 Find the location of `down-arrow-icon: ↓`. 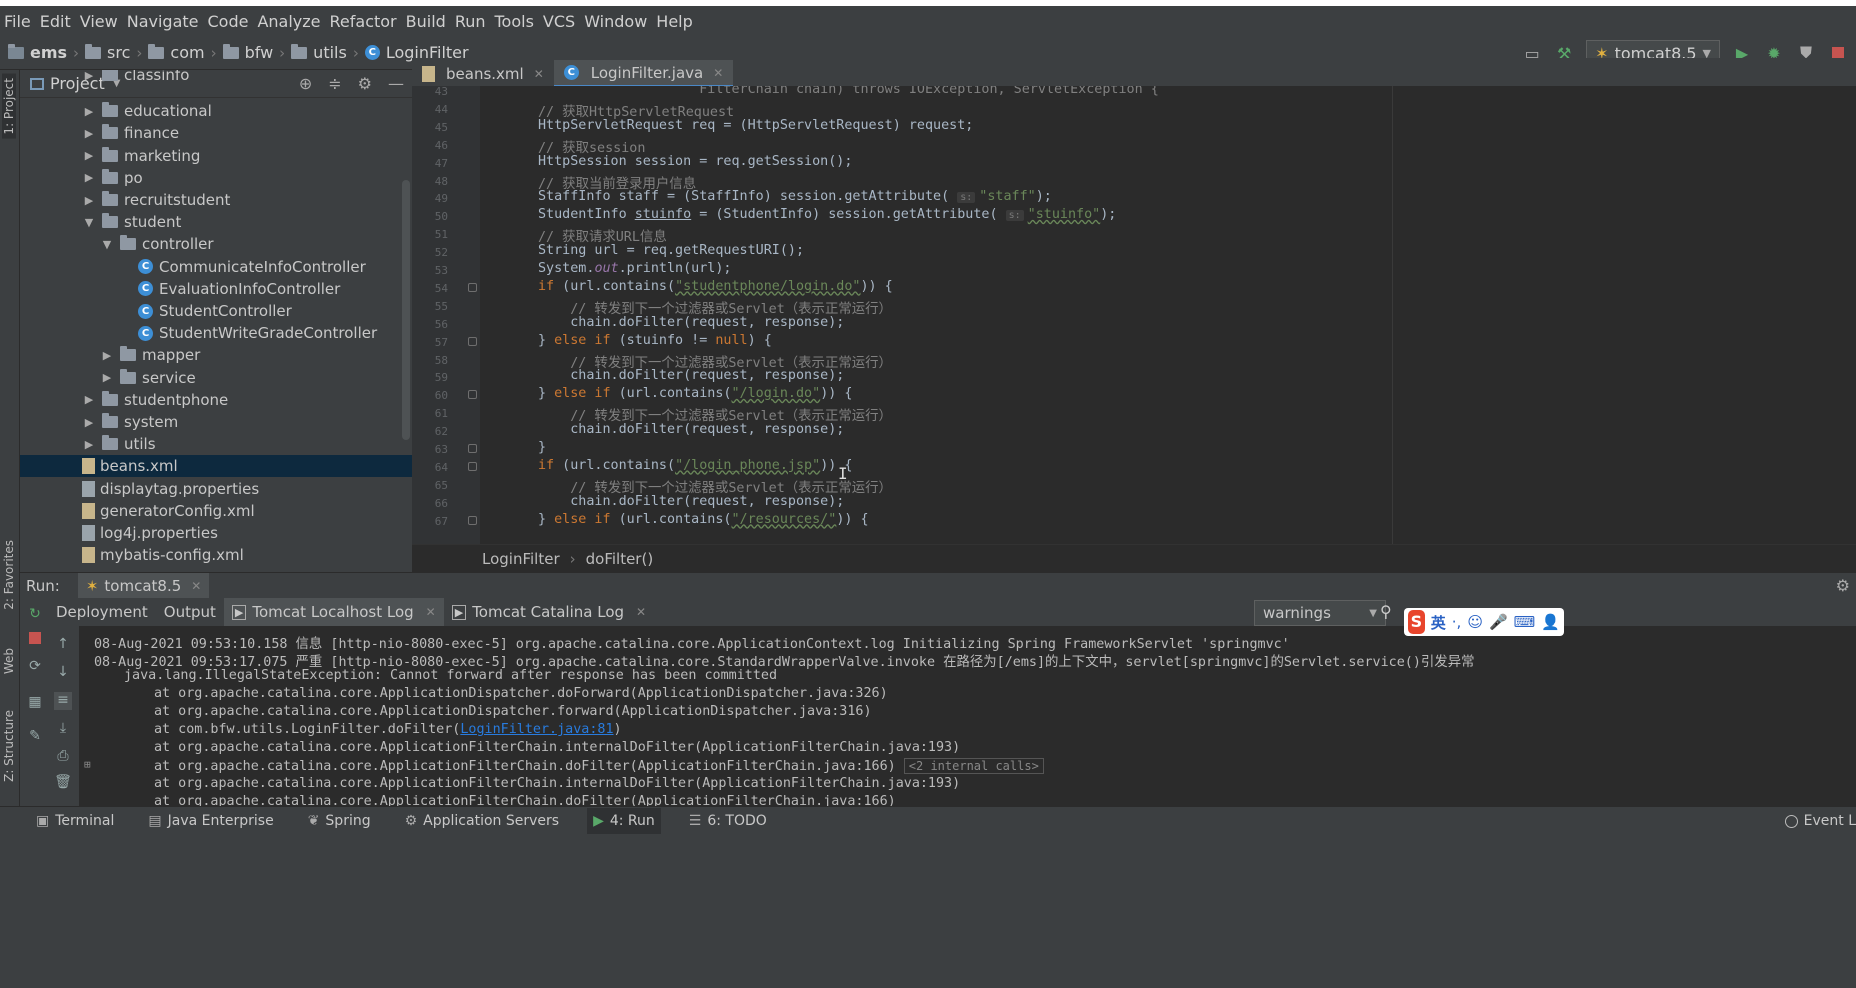

down-arrow-icon: ↓ is located at coordinates (63, 673).